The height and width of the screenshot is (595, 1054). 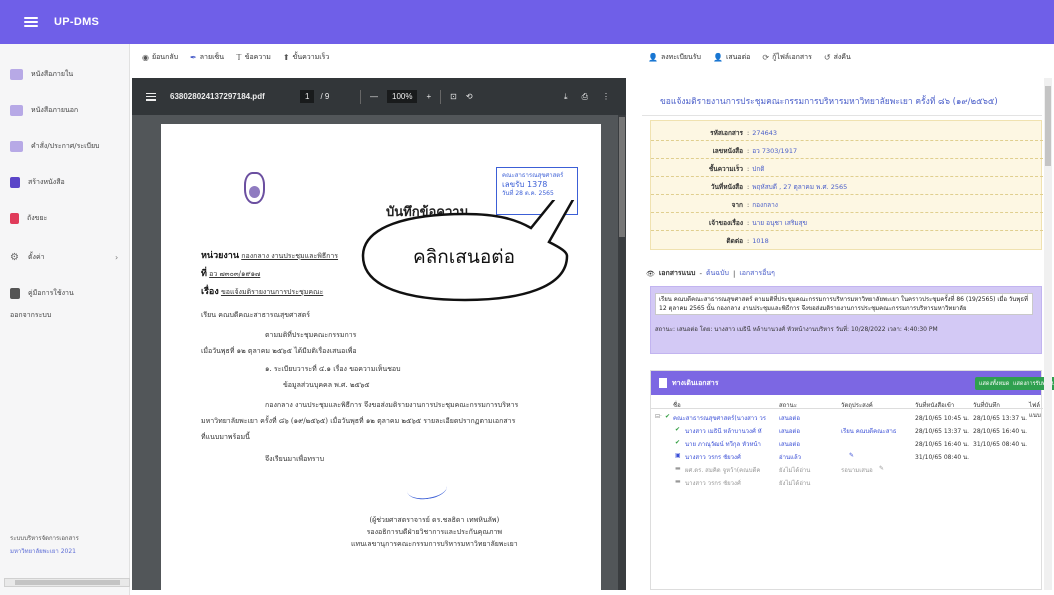 I want to click on download-icon: ⤓, so click(x=566, y=97).